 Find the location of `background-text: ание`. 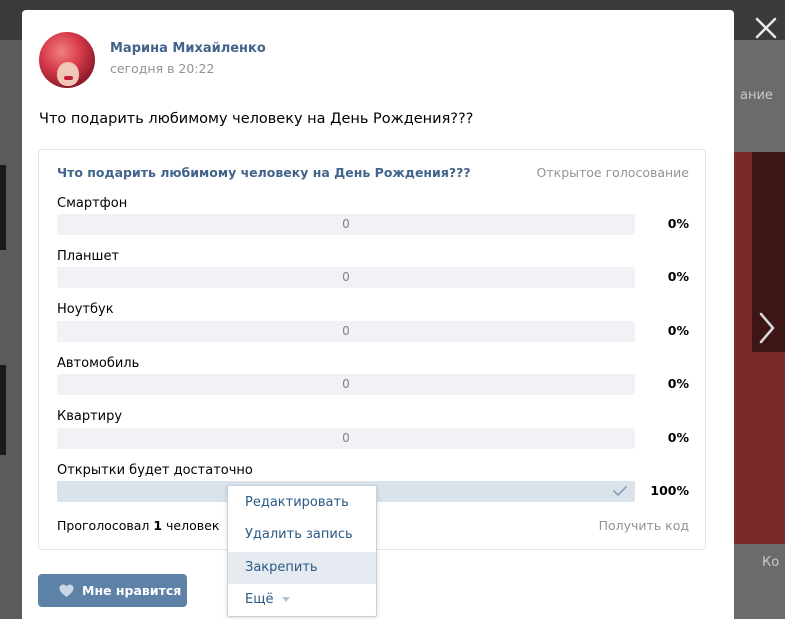

background-text: ание is located at coordinates (756, 95).